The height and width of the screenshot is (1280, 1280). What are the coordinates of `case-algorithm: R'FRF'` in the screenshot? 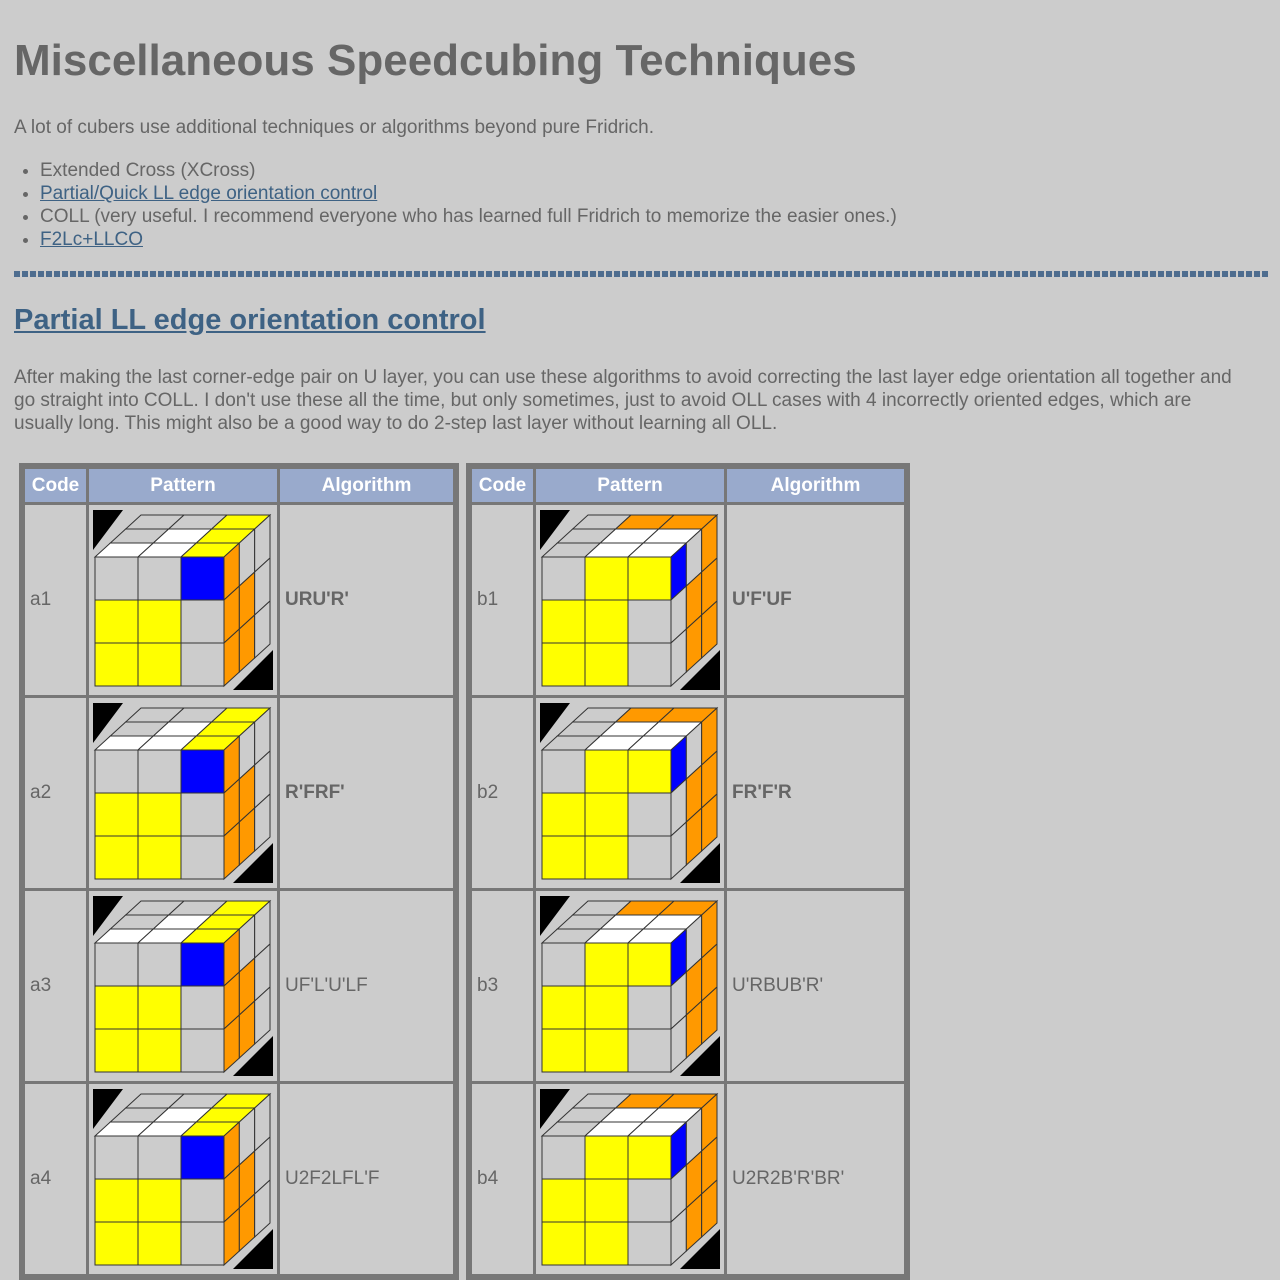 It's located at (366, 793).